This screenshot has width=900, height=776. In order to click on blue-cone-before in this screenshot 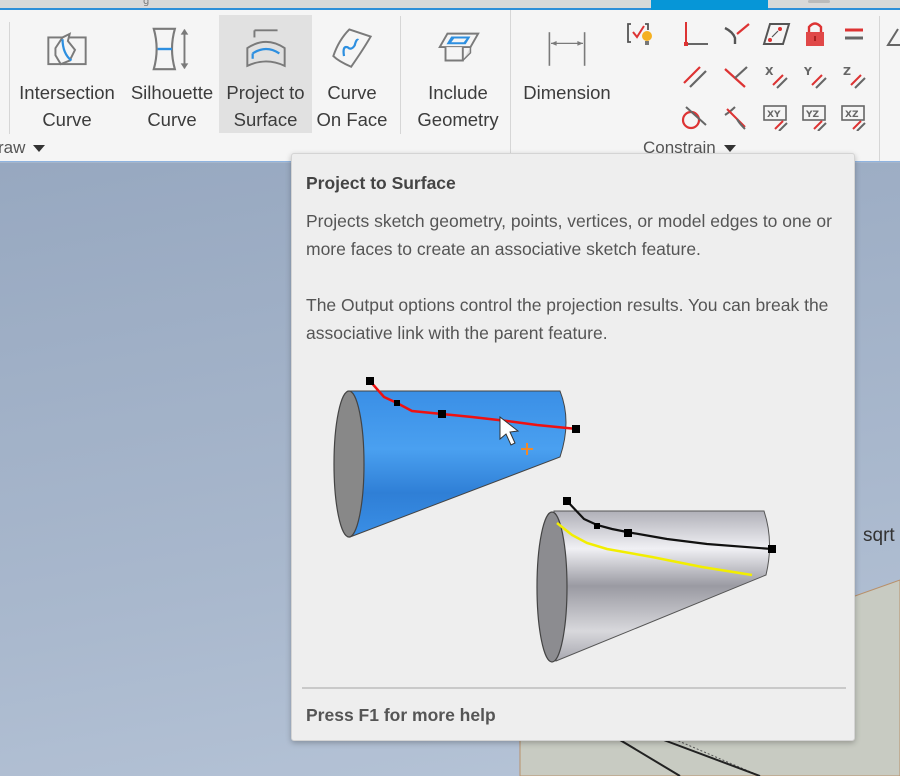, I will do `click(456, 457)`.